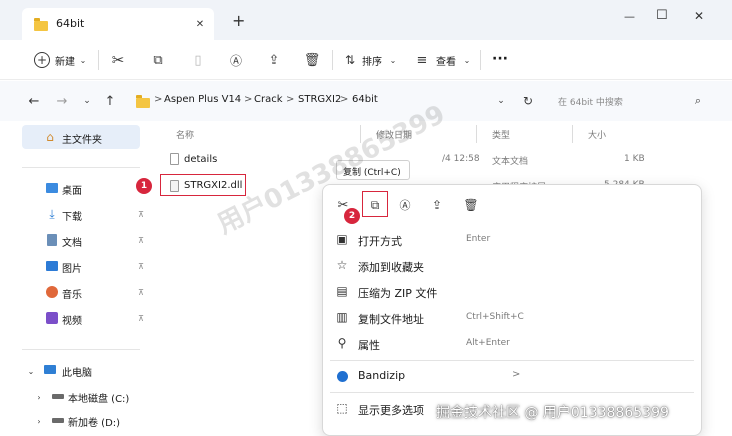 The height and width of the screenshot is (436, 732). Describe the element at coordinates (514, 241) in the screenshot. I see `menu-item-open-with: ▣ 打开方式 Enter` at that location.